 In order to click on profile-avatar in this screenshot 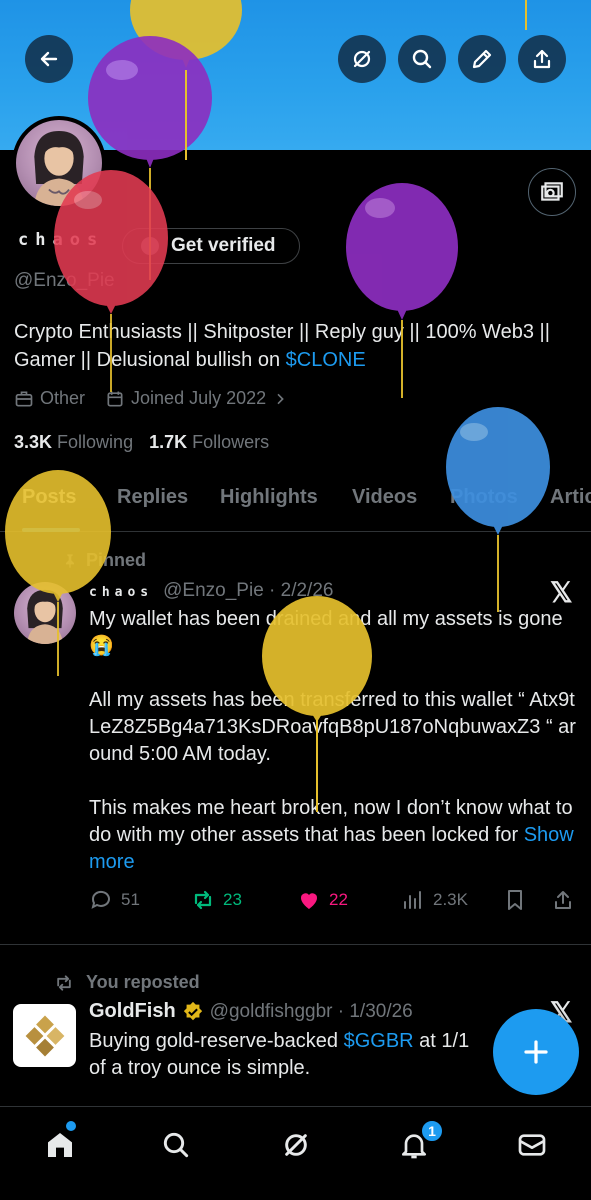, I will do `click(59, 163)`.